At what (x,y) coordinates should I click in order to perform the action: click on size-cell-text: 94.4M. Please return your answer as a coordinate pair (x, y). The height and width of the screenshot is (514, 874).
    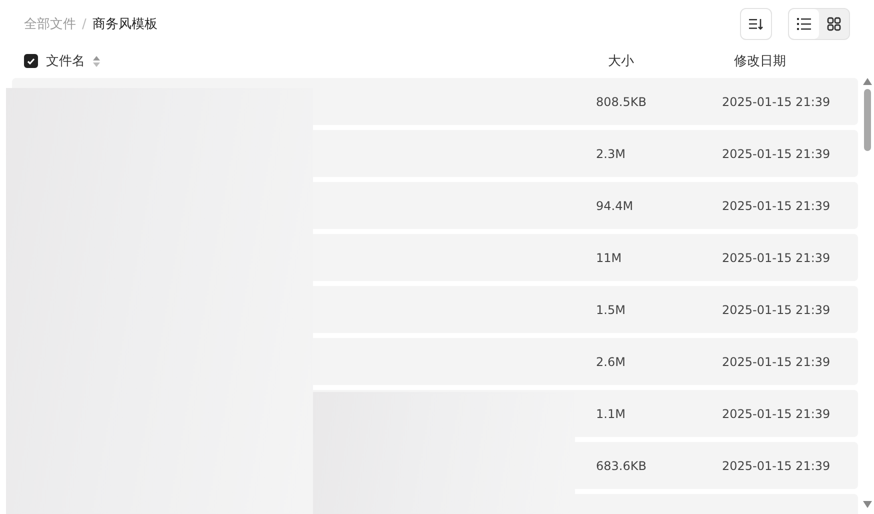
    Looking at the image, I should click on (615, 205).